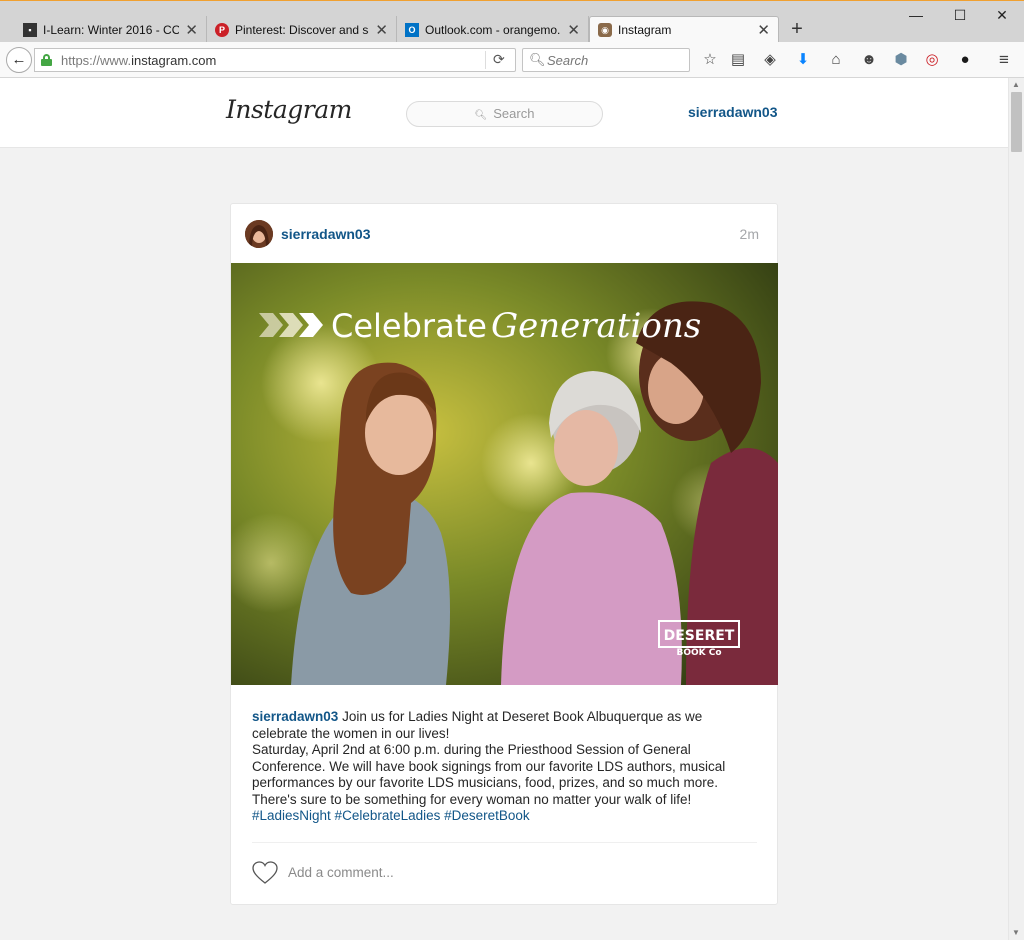  What do you see at coordinates (605, 30) in the screenshot?
I see `instagram-favicon-icon: ◉` at bounding box center [605, 30].